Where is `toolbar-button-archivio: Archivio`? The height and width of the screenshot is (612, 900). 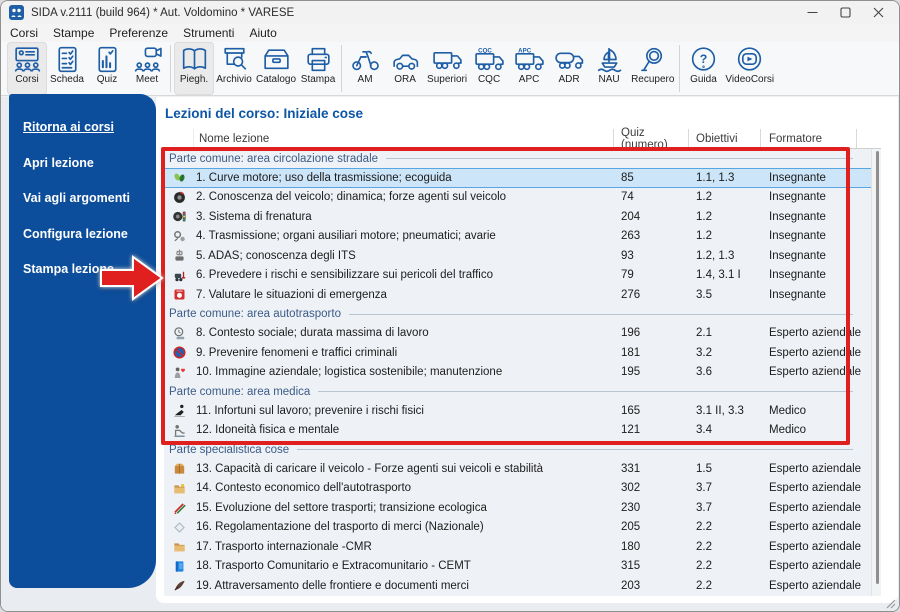 toolbar-button-archivio: Archivio is located at coordinates (234, 68).